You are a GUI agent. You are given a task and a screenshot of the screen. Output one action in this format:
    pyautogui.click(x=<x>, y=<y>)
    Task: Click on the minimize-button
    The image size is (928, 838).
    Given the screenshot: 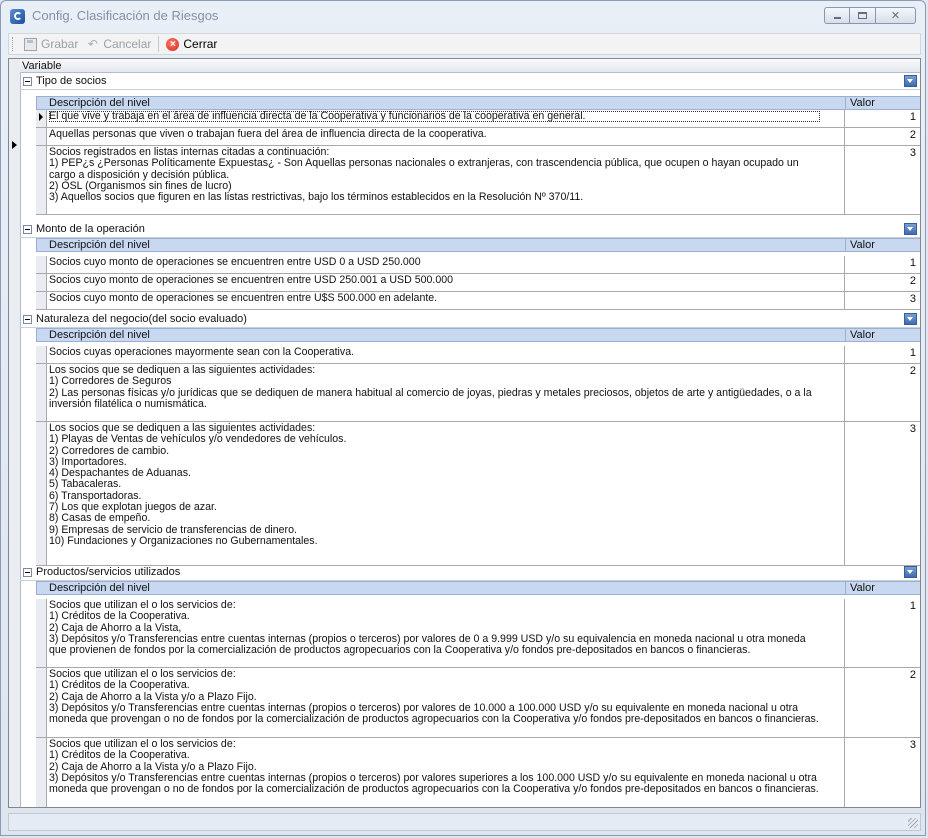 What is the action you would take?
    pyautogui.click(x=837, y=15)
    